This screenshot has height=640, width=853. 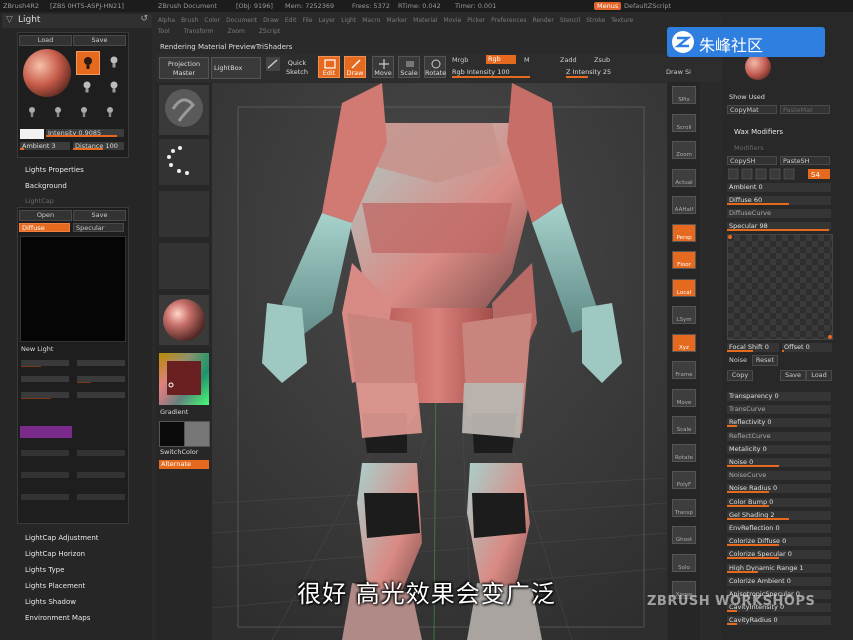 What do you see at coordinates (779, 476) in the screenshot?
I see `noisecurve-button: NoiseCurve` at bounding box center [779, 476].